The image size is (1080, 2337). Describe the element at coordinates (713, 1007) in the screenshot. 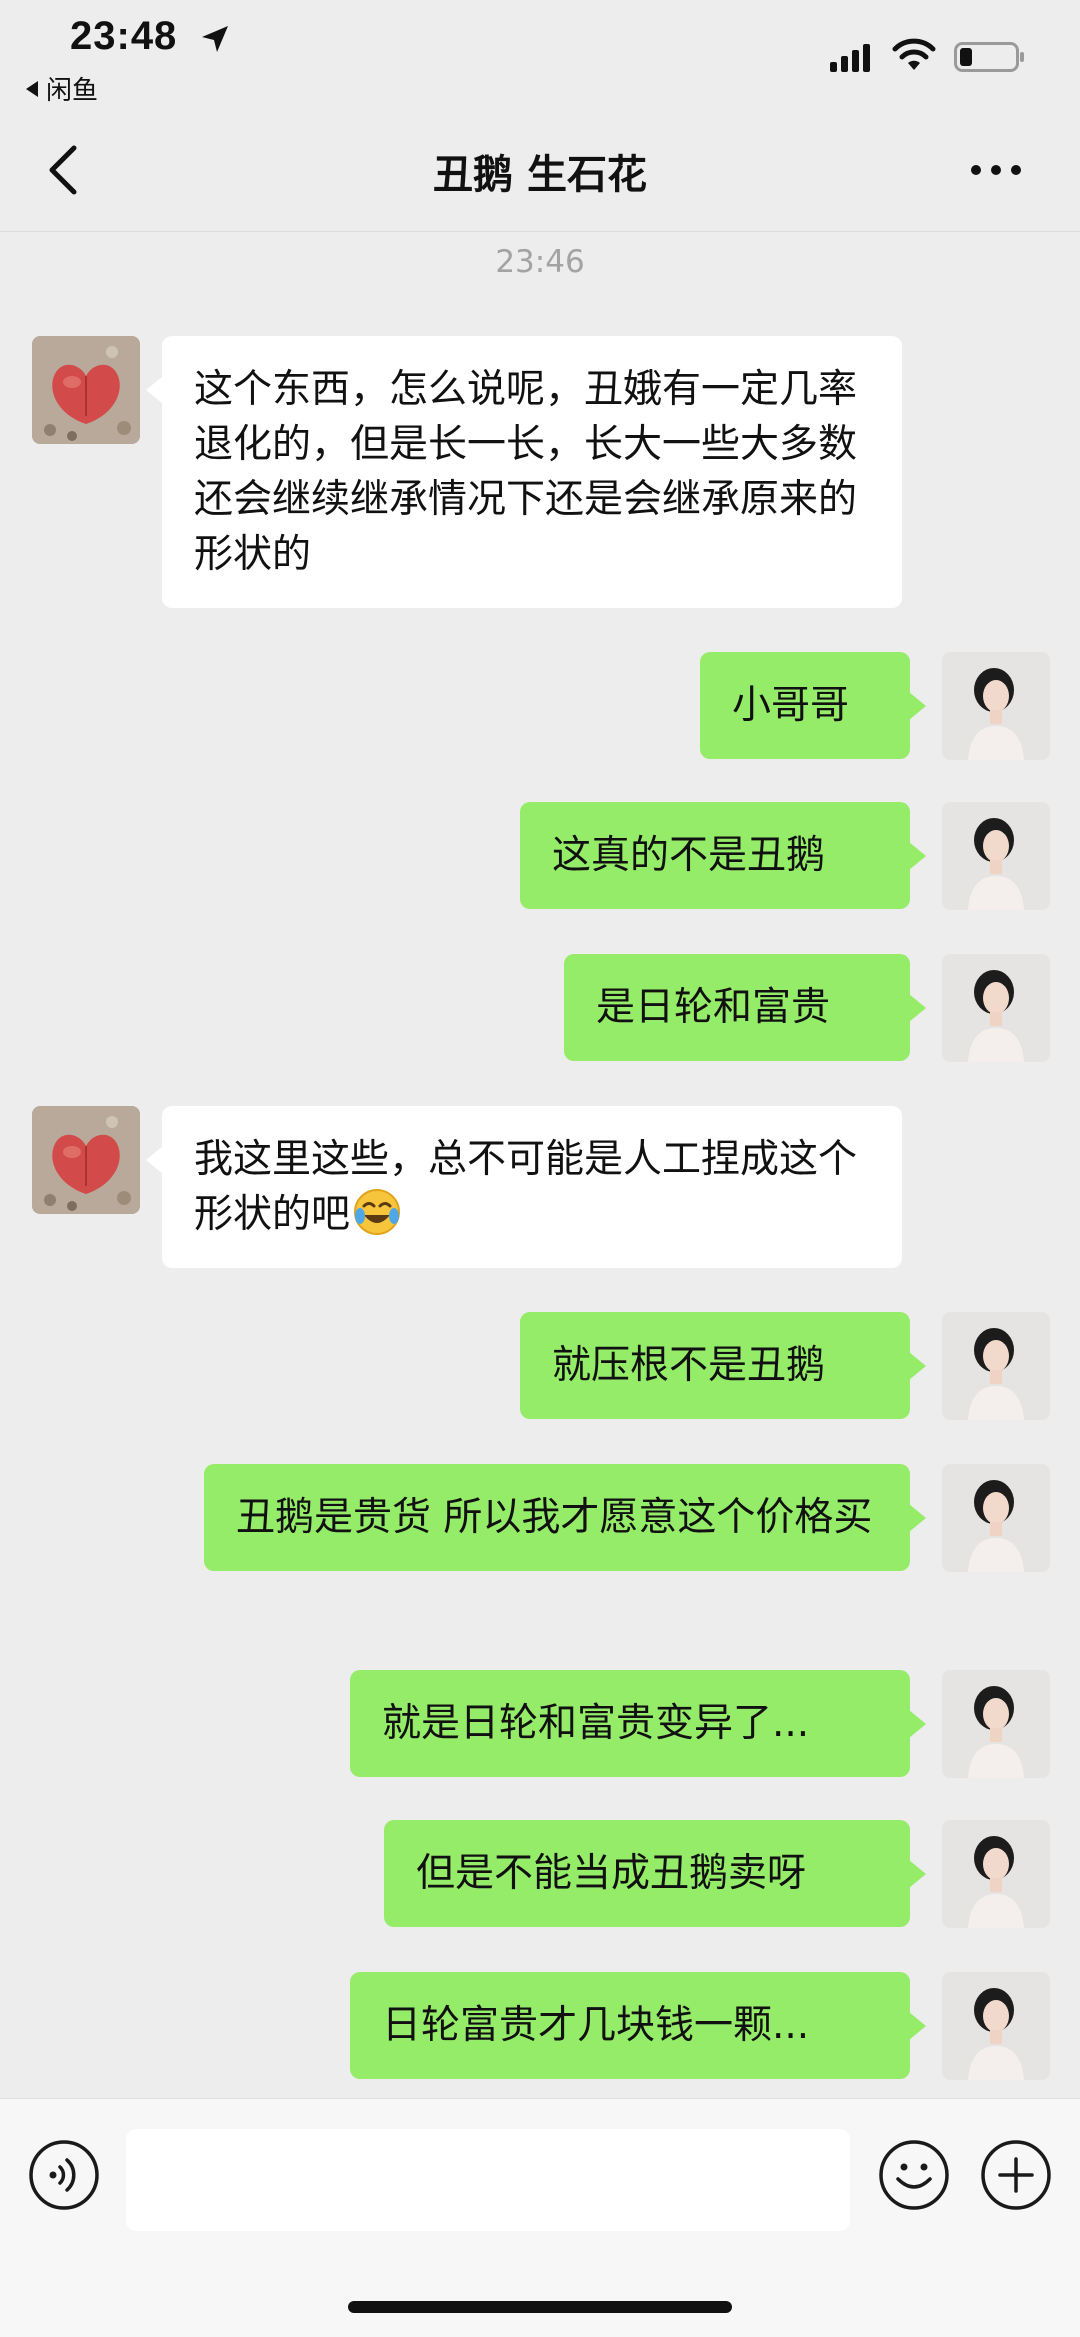

I see `message-text: 是日轮和富贵` at that location.